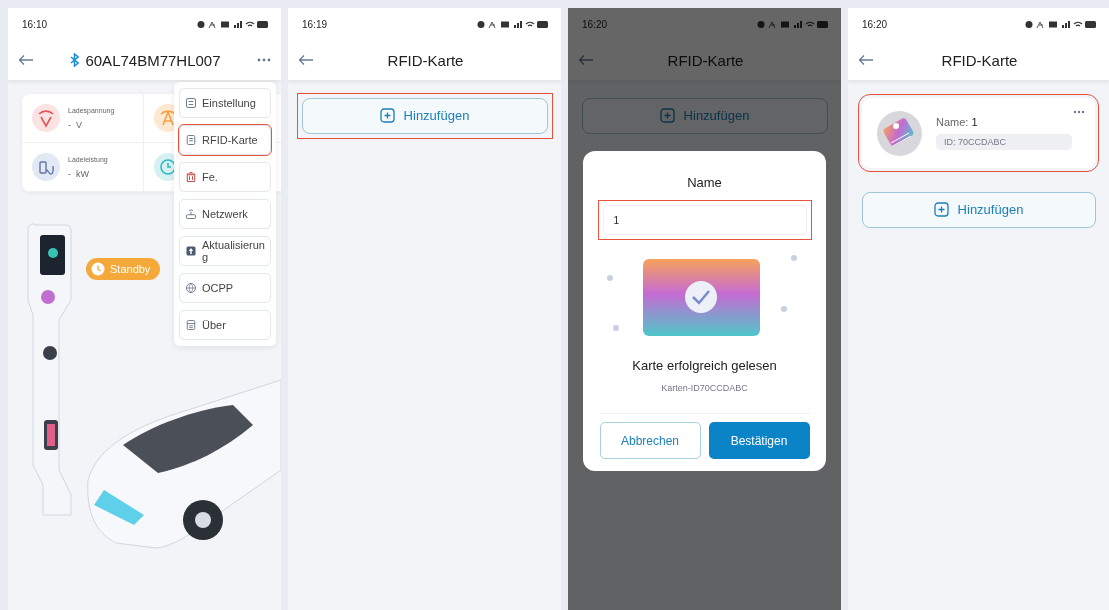  What do you see at coordinates (957, 122) in the screenshot?
I see `card-name: Name: 1` at bounding box center [957, 122].